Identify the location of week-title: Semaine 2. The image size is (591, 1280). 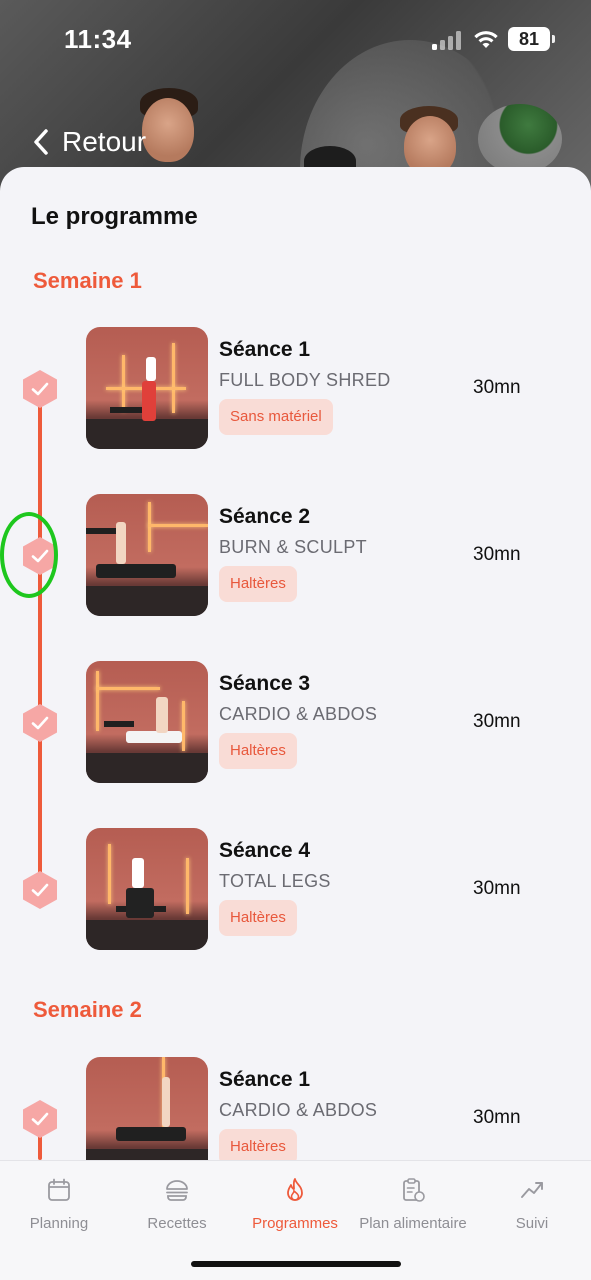
(87, 1009).